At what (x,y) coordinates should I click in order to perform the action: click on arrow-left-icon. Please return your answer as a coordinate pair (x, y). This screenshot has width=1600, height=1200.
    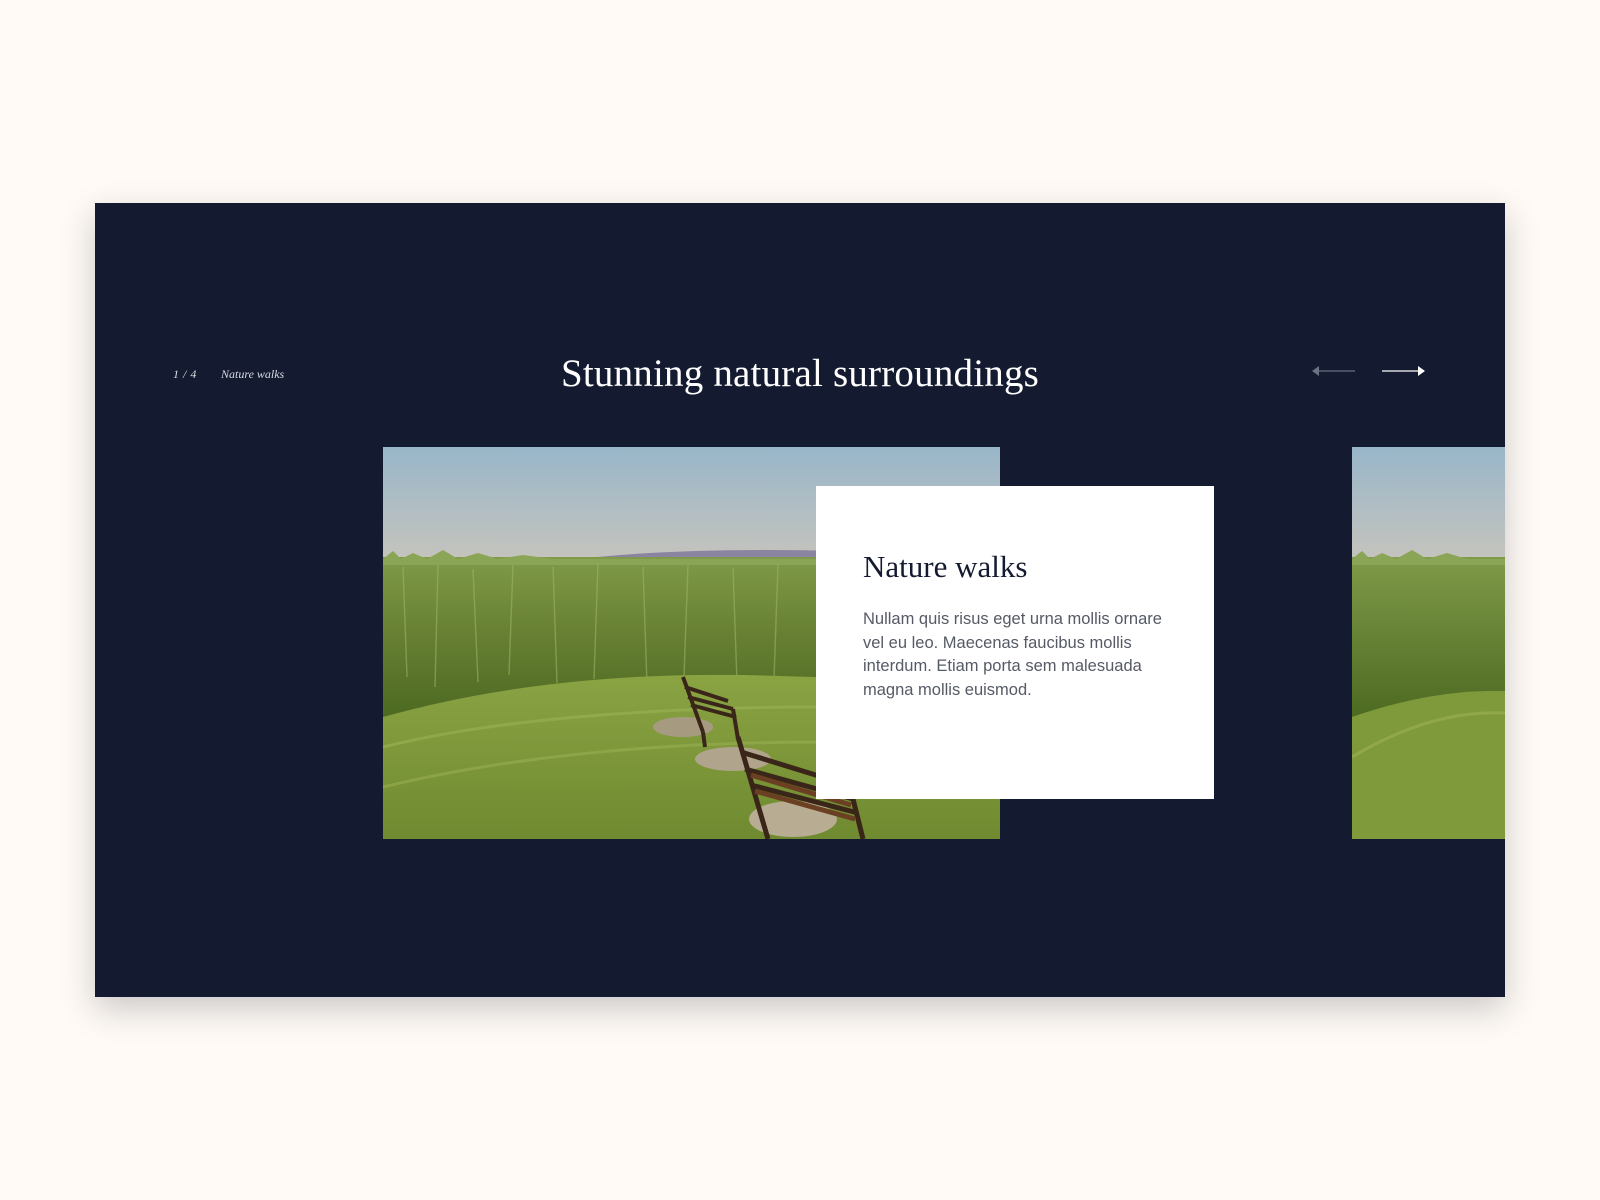
    Looking at the image, I should click on (1333, 371).